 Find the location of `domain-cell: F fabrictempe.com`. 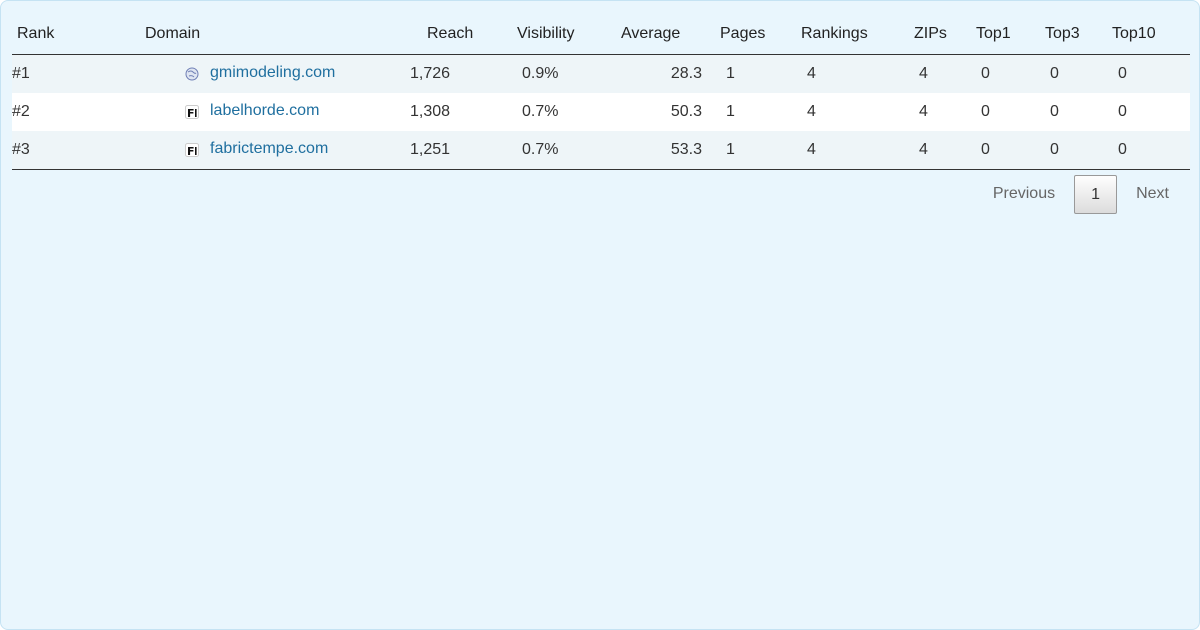

domain-cell: F fabrictempe.com is located at coordinates (258, 150).